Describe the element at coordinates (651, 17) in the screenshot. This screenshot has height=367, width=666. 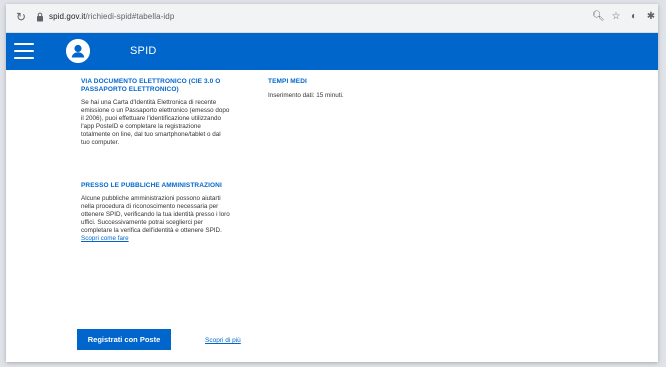
I see `extensions-puzzle-icon: ✱` at that location.